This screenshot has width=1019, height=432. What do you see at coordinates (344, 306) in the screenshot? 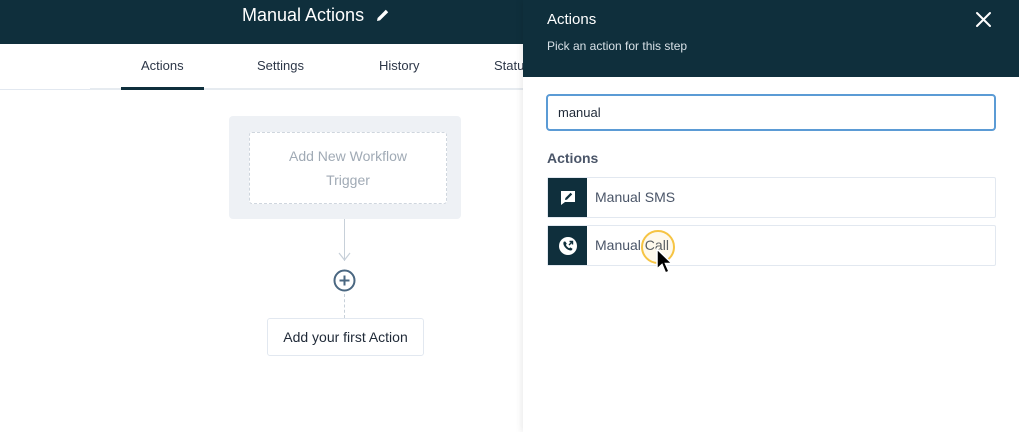
I see `connector-dashed-line` at bounding box center [344, 306].